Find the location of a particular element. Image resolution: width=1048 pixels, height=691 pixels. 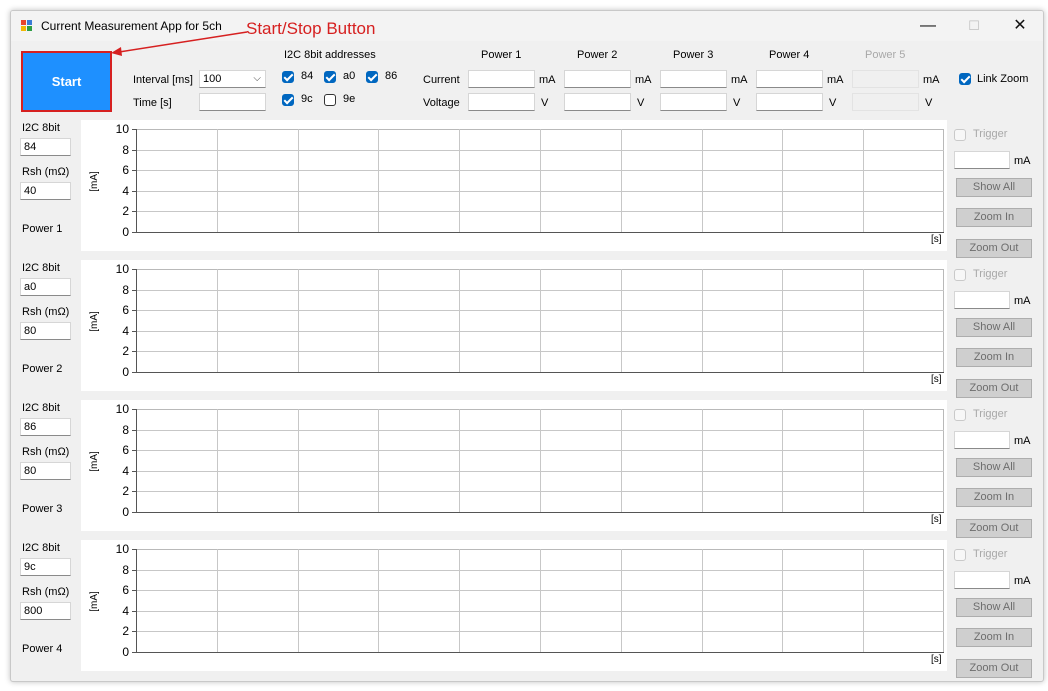

power-3-voltage-field is located at coordinates (693, 102).